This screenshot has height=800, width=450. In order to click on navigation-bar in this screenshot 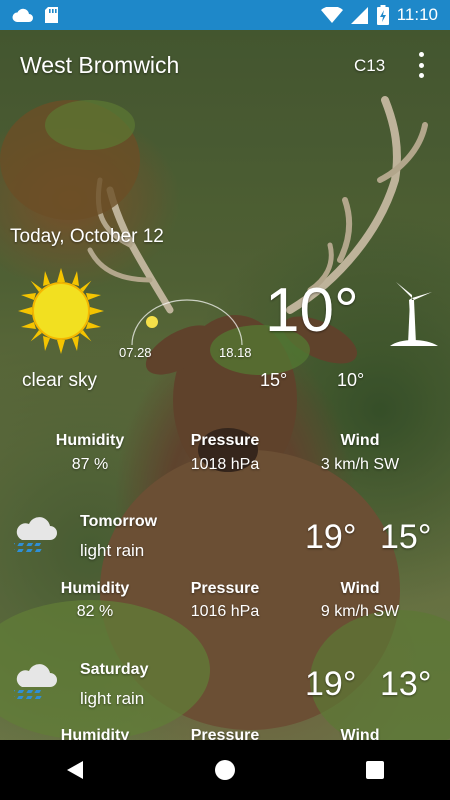, I will do `click(225, 770)`.